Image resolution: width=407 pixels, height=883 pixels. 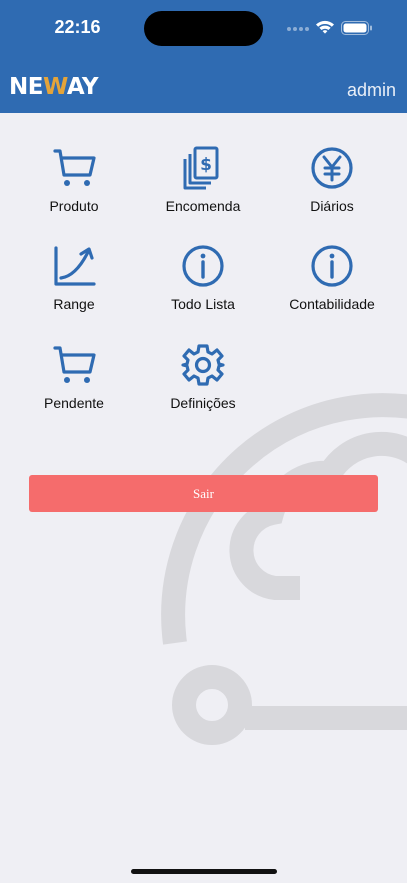 I want to click on status-bar: 22:16, so click(x=203, y=28).